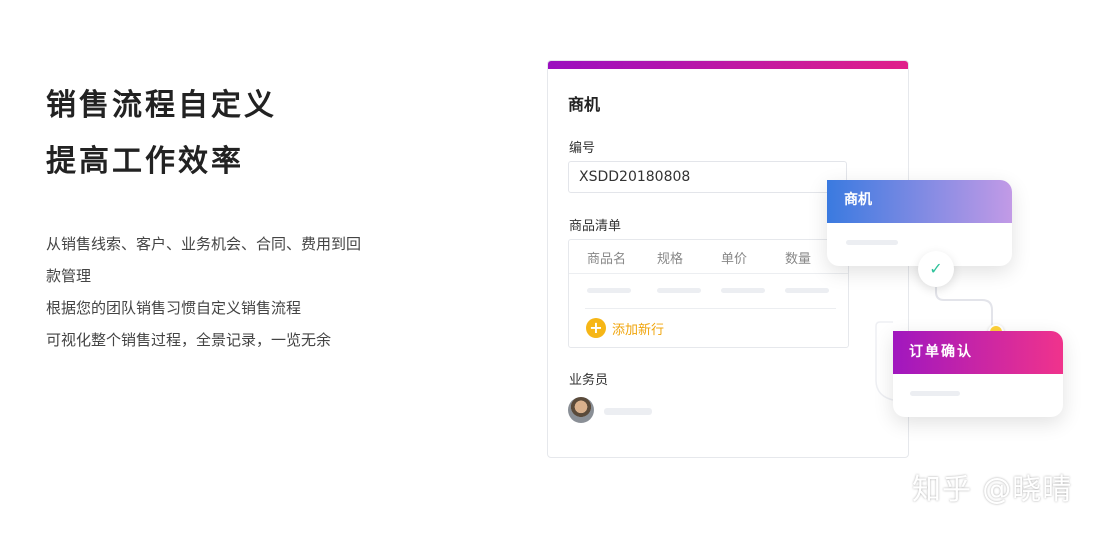 The width and height of the screenshot is (1115, 533). I want to click on flow-step-title: 商机, so click(919, 201).